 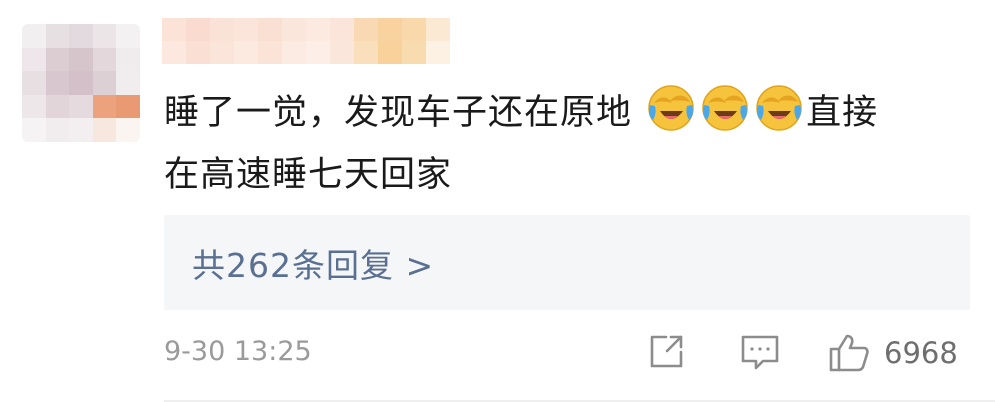 I want to click on comment-line-2: 在高速睡七天回家, so click(x=308, y=175).